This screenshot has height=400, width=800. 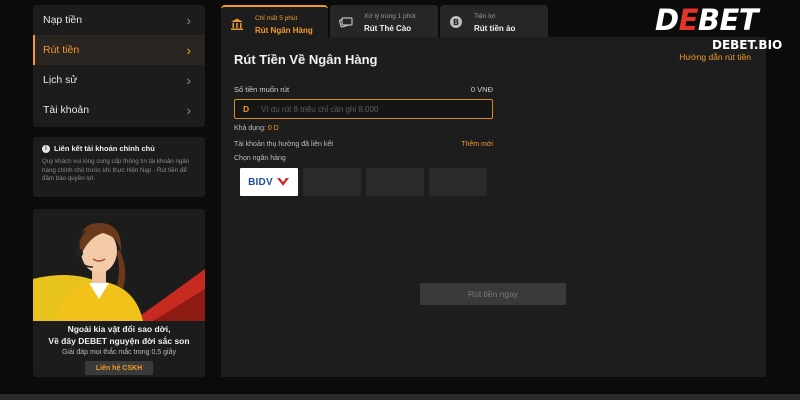 I want to click on sidebar-item-label: Rút tiền, so click(x=61, y=50).